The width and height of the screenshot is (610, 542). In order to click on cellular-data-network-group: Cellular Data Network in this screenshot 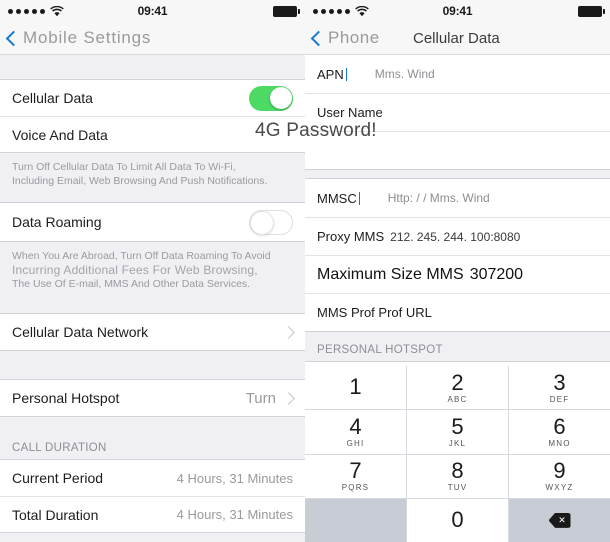, I will do `click(152, 332)`.